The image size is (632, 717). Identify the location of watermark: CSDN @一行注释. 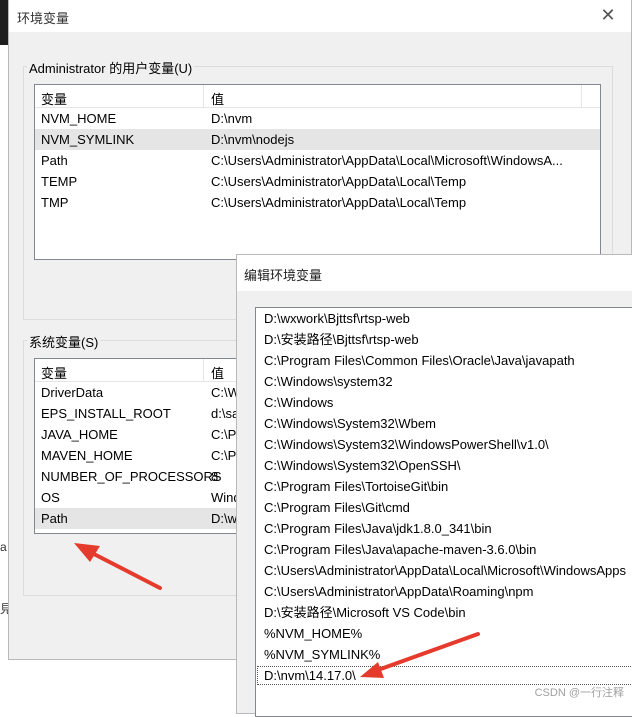
(579, 693).